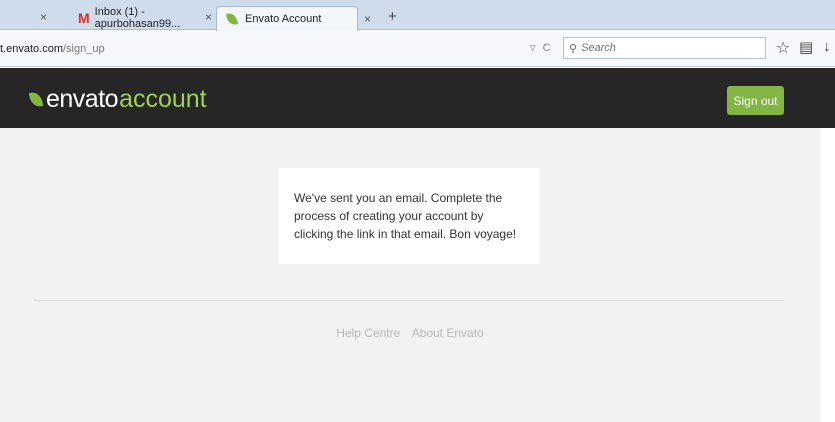 Image resolution: width=835 pixels, height=422 pixels. What do you see at coordinates (827, 275) in the screenshot?
I see `page-edge` at bounding box center [827, 275].